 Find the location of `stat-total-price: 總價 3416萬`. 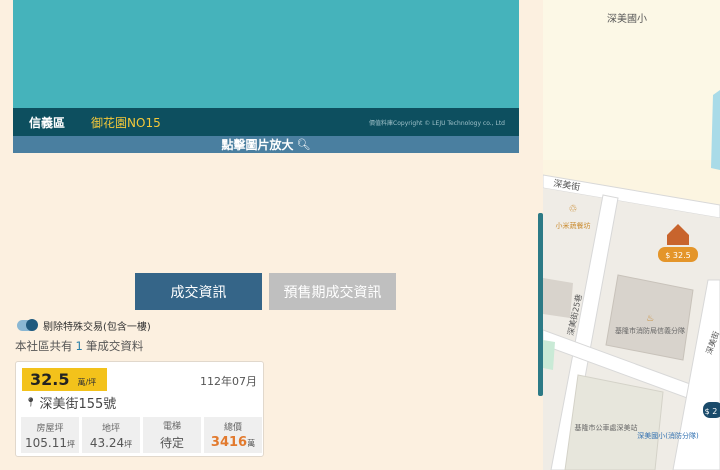

stat-total-price: 總價 3416萬 is located at coordinates (233, 435).